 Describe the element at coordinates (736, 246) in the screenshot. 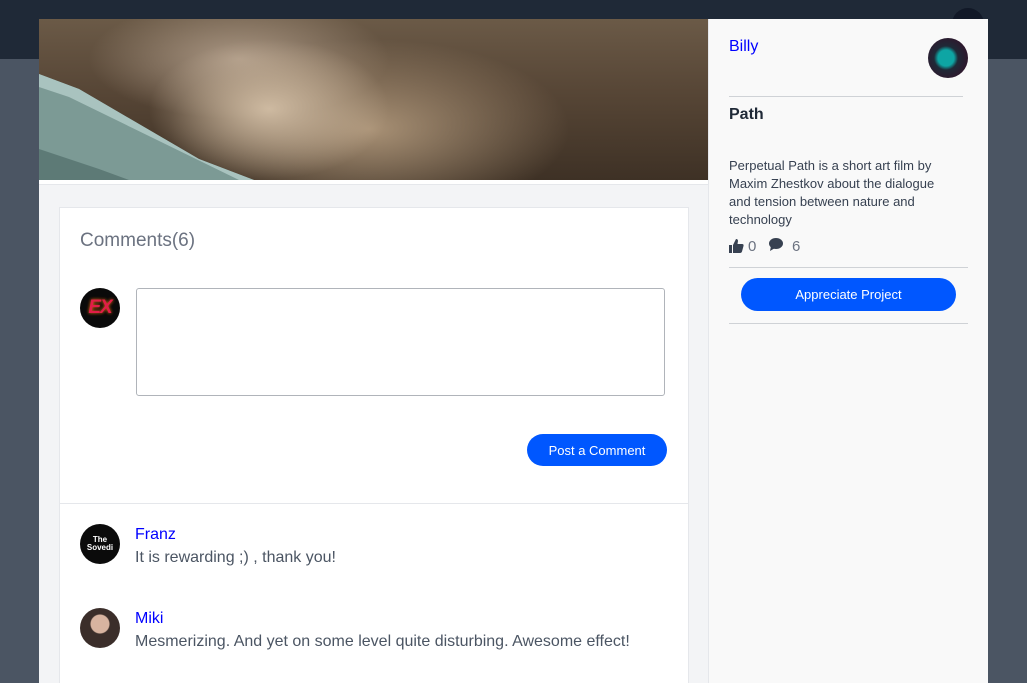

I see `thumbs-up-icon` at that location.